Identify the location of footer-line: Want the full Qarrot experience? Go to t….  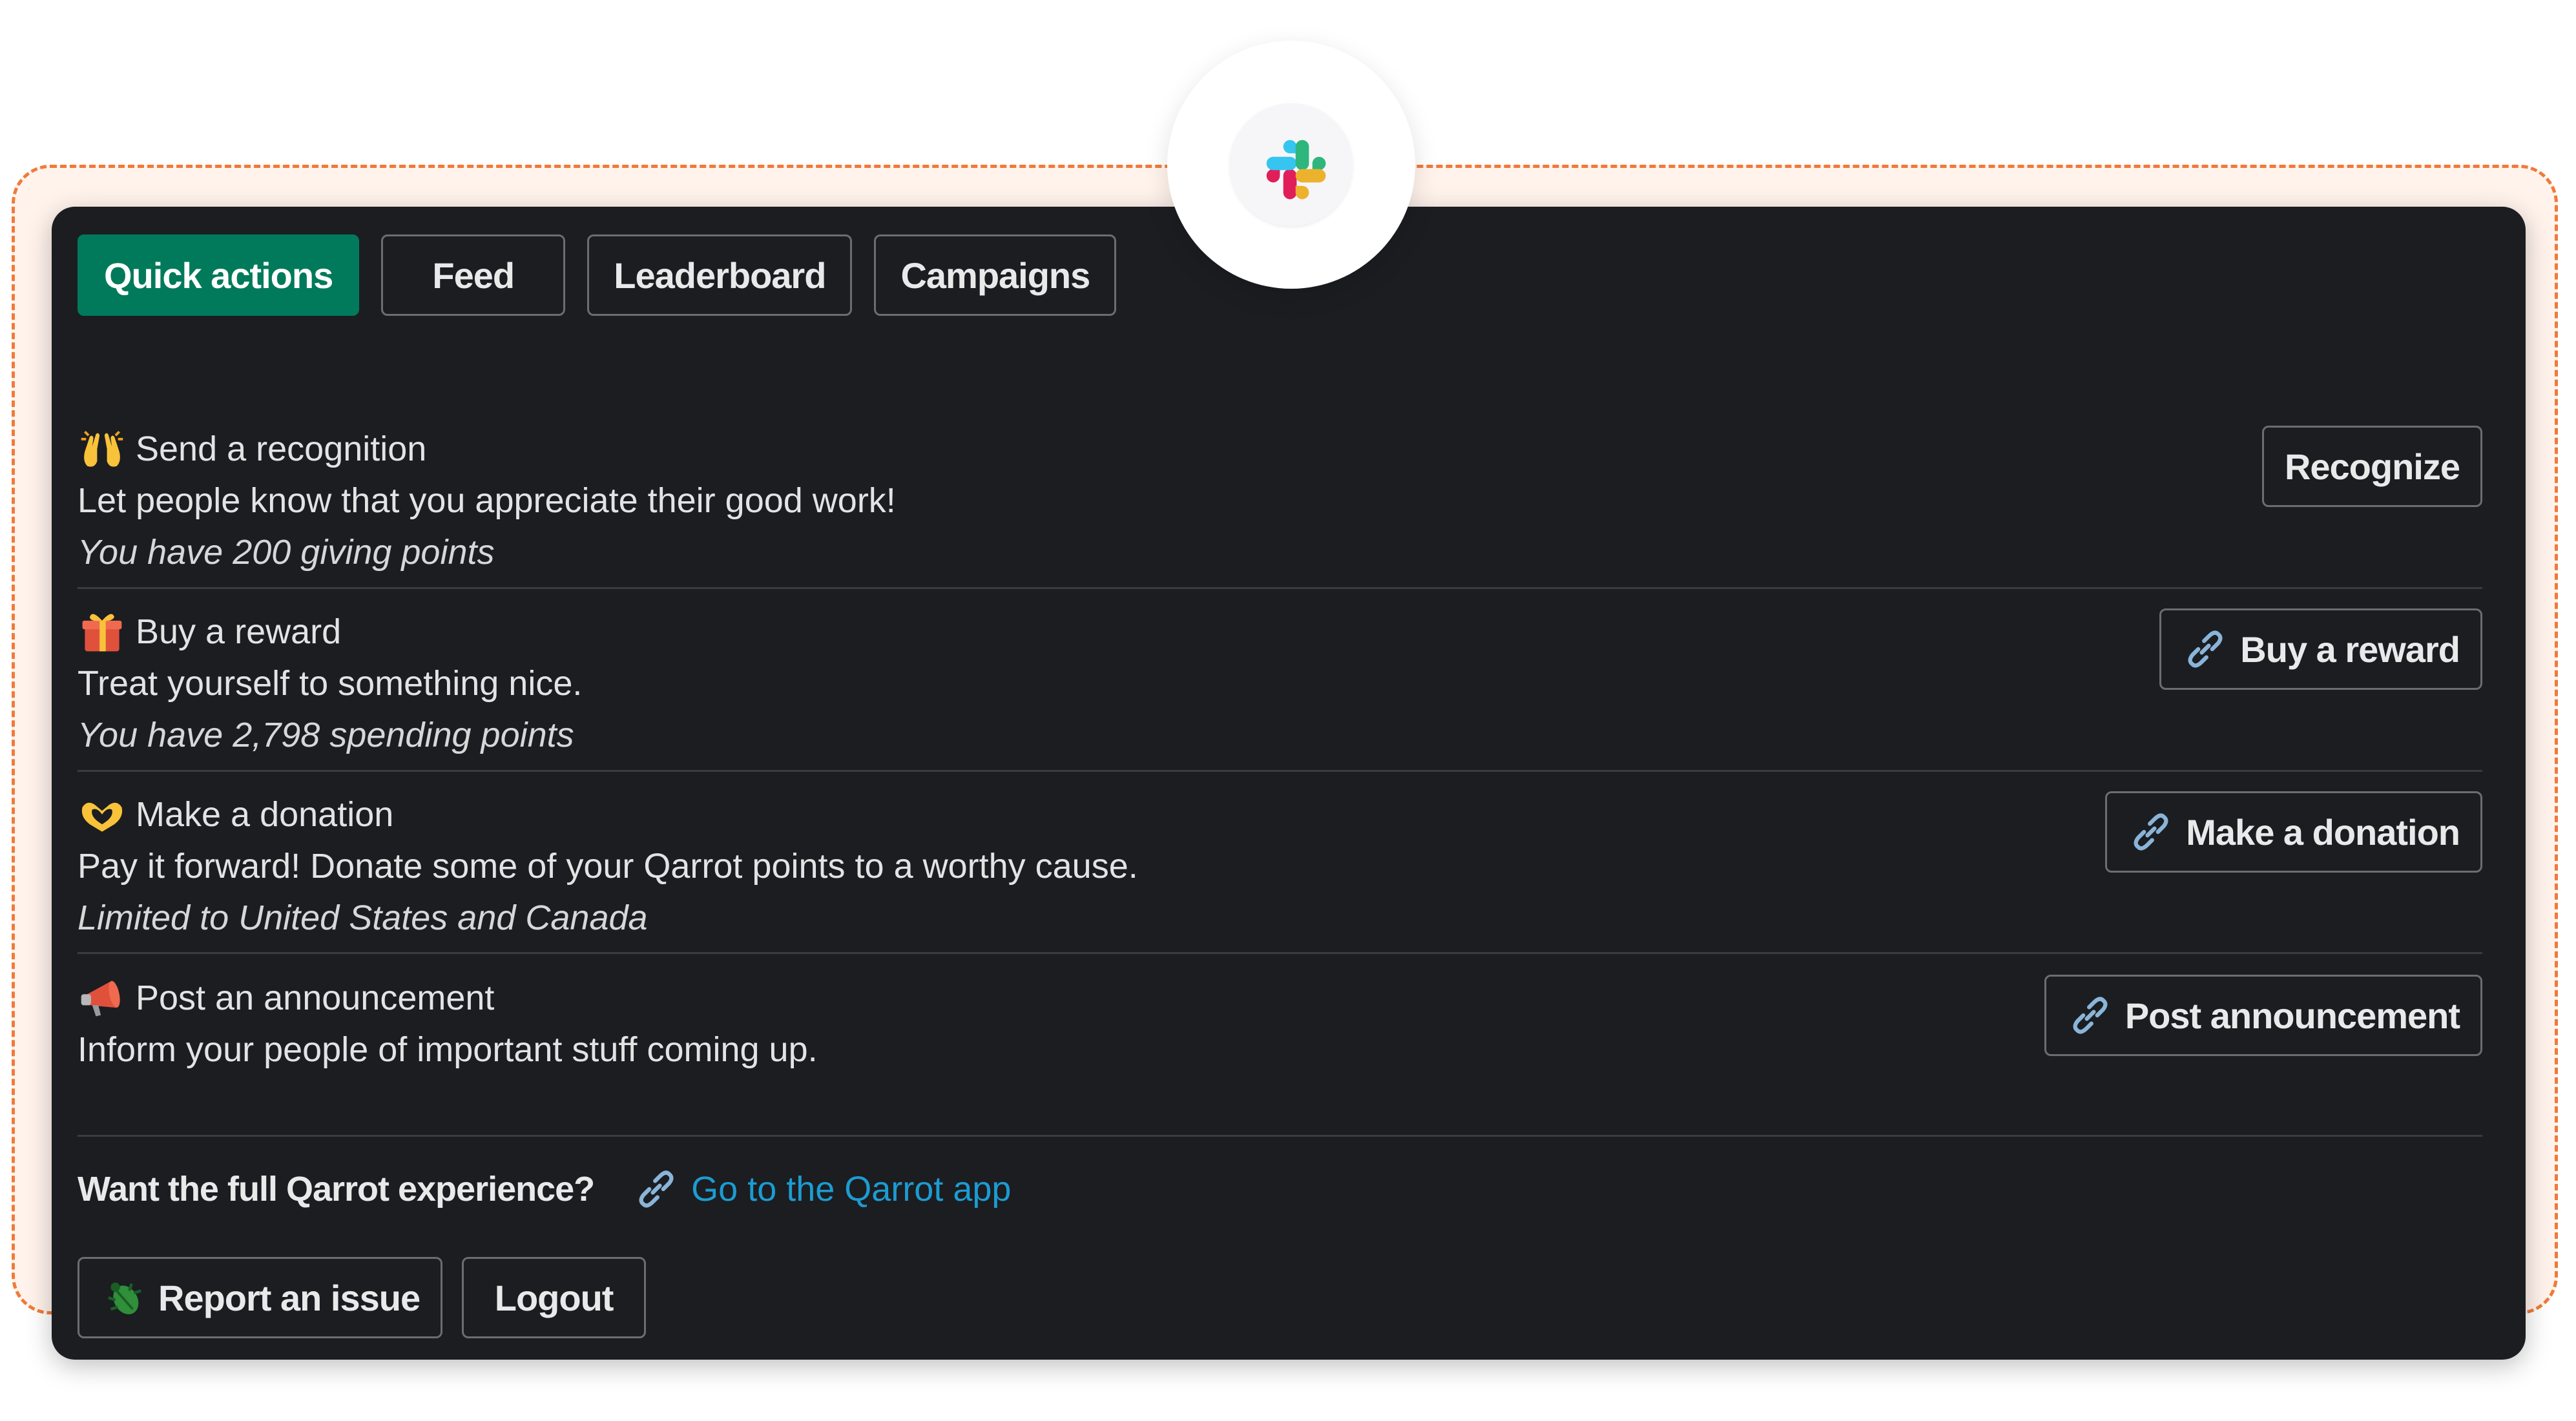
(544, 1189).